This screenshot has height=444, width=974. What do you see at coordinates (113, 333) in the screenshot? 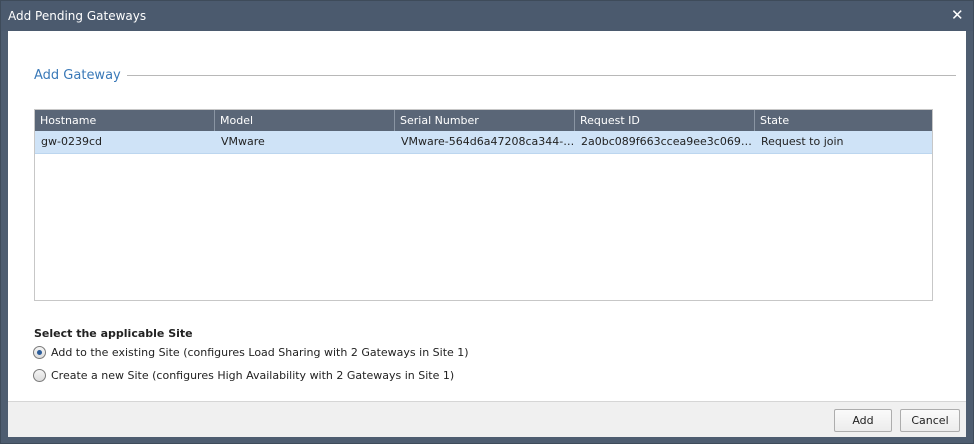
I see `site-selection-label: Select the applicable Site` at bounding box center [113, 333].